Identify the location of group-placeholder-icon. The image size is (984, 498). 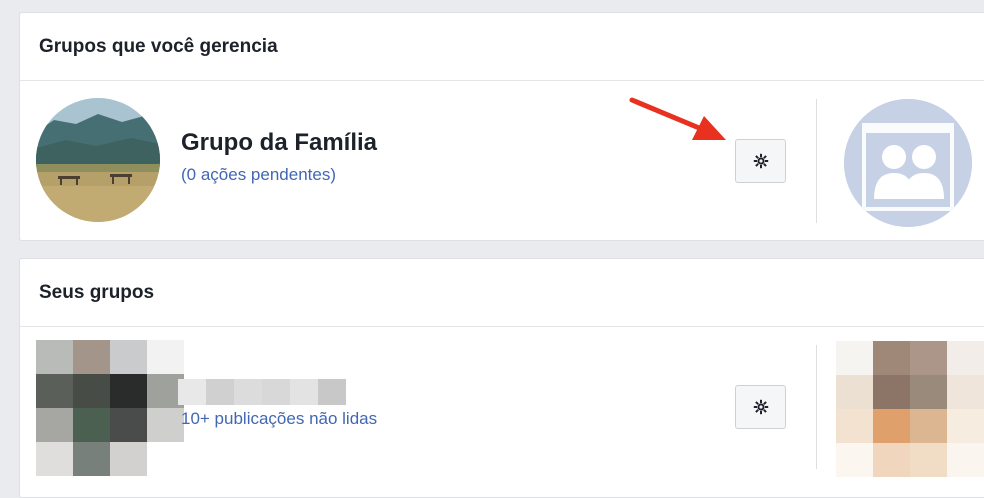
(908, 163).